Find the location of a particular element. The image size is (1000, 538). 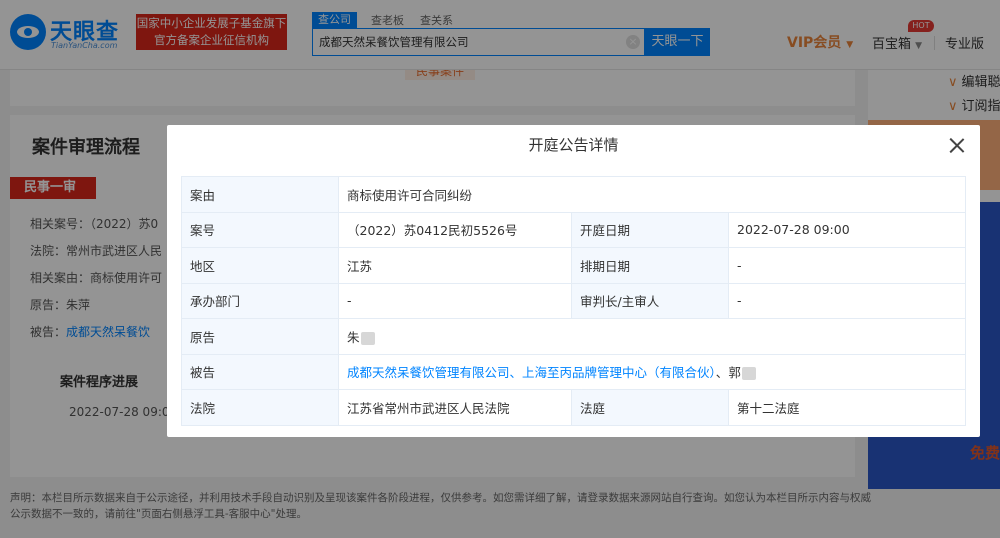

table-row: 承办部门 - 审判长/主审人 - is located at coordinates (574, 300).